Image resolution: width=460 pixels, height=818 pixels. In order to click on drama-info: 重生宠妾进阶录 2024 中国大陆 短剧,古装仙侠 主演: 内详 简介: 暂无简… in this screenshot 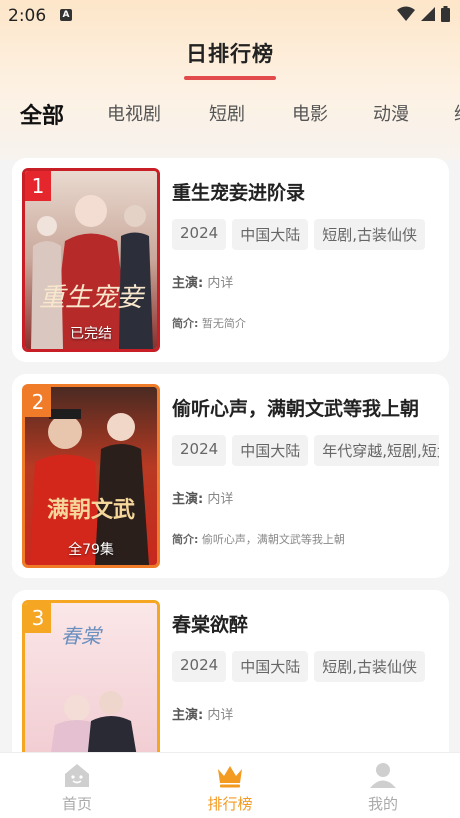, I will do `click(305, 254)`.